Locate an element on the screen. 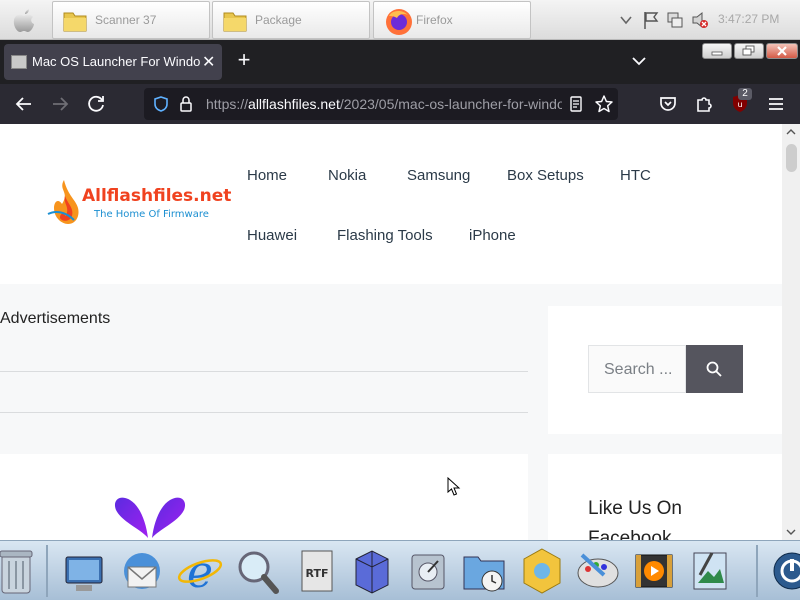 The height and width of the screenshot is (600, 800). nav-link-iphone: iPhone is located at coordinates (492, 235).